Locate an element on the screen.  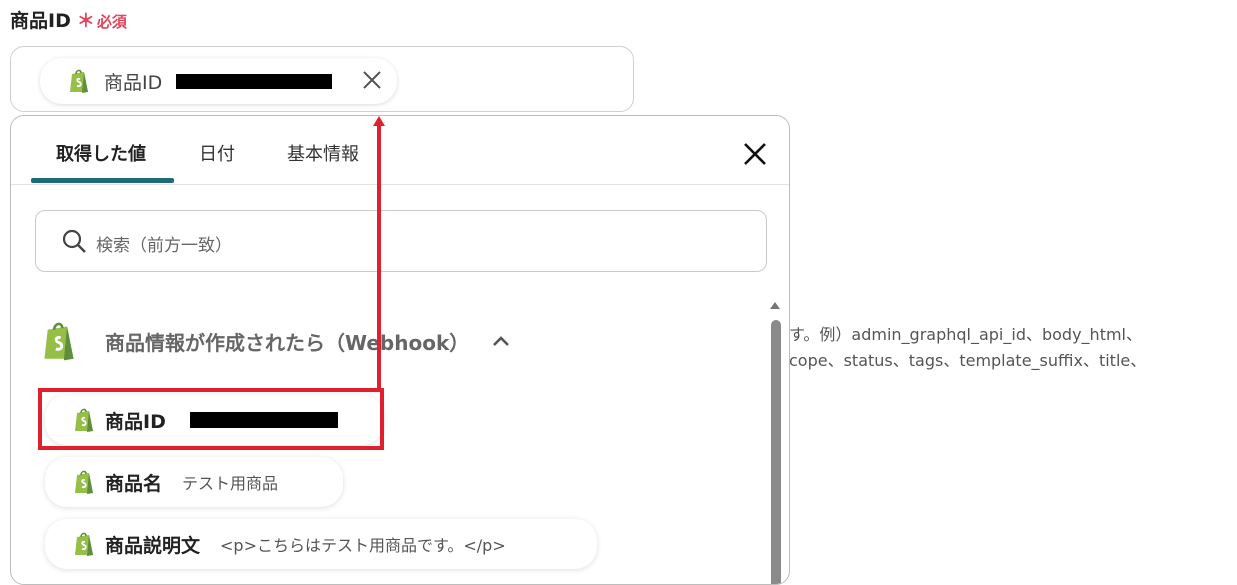
list-item-label: 商品説明文 is located at coordinates (153, 545).